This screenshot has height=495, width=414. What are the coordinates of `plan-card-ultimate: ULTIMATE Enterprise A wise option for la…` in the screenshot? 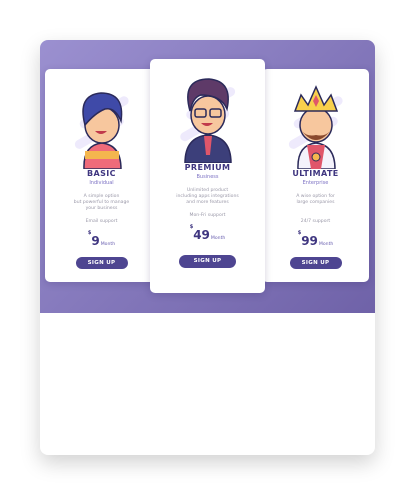 It's located at (315, 175).